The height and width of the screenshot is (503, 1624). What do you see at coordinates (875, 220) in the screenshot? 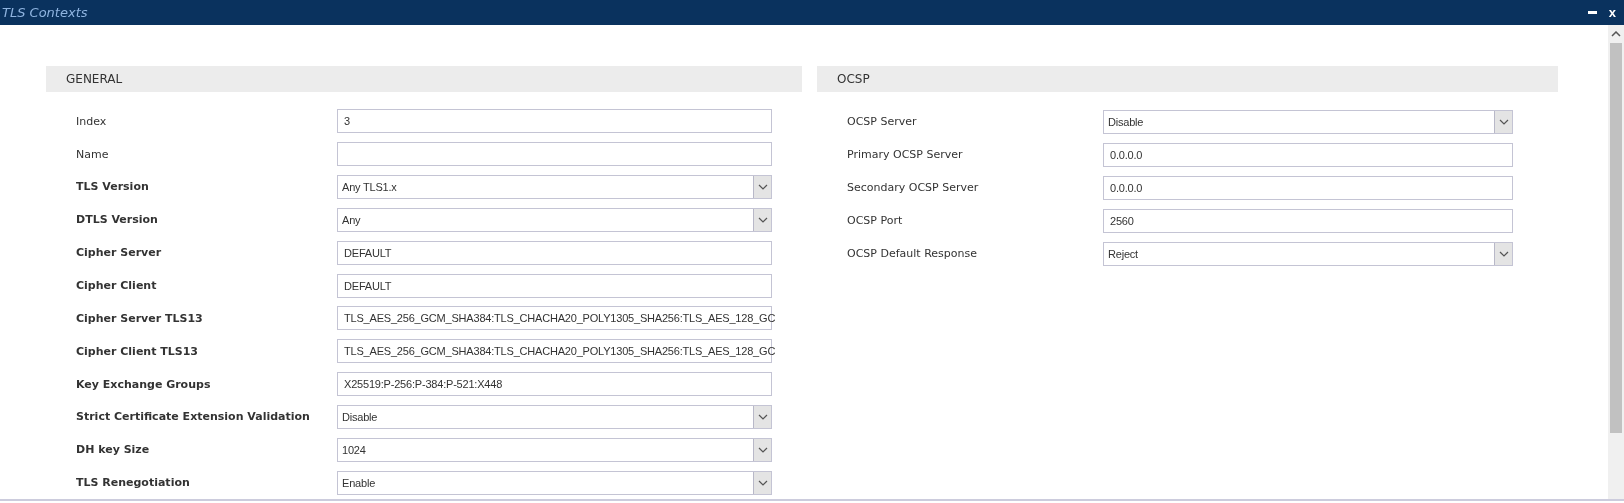
I see `field-label: OCSP Port` at bounding box center [875, 220].